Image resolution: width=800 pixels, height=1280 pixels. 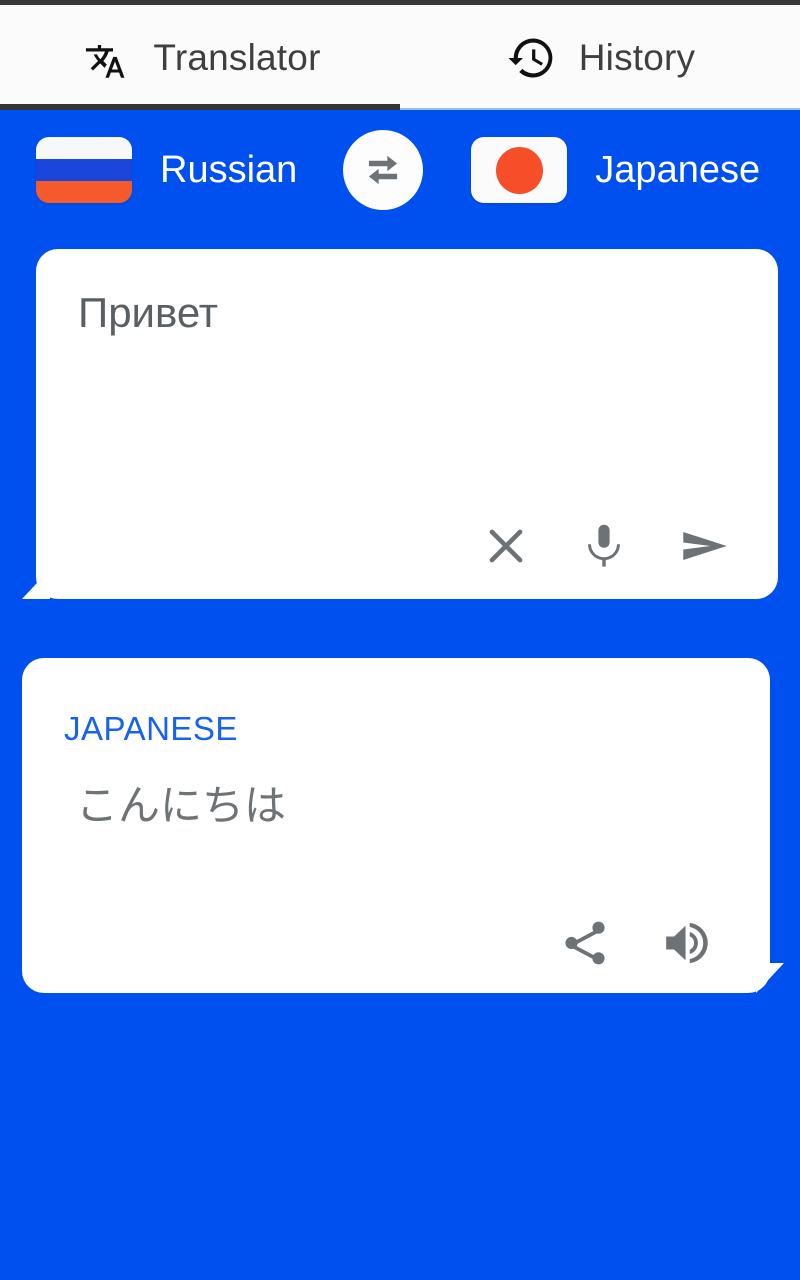 What do you see at coordinates (705, 546) in the screenshot?
I see `send-icon` at bounding box center [705, 546].